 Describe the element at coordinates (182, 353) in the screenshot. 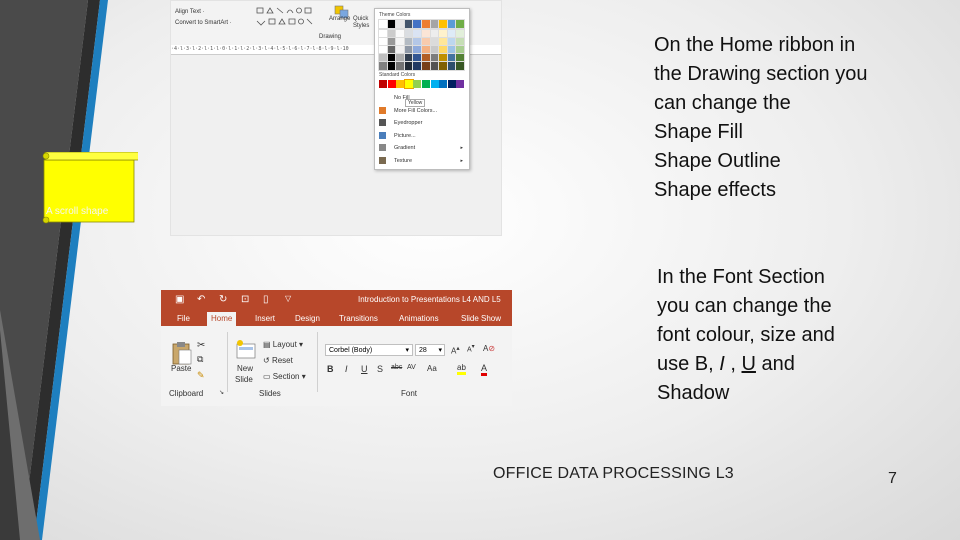

I see `paste-icon` at that location.